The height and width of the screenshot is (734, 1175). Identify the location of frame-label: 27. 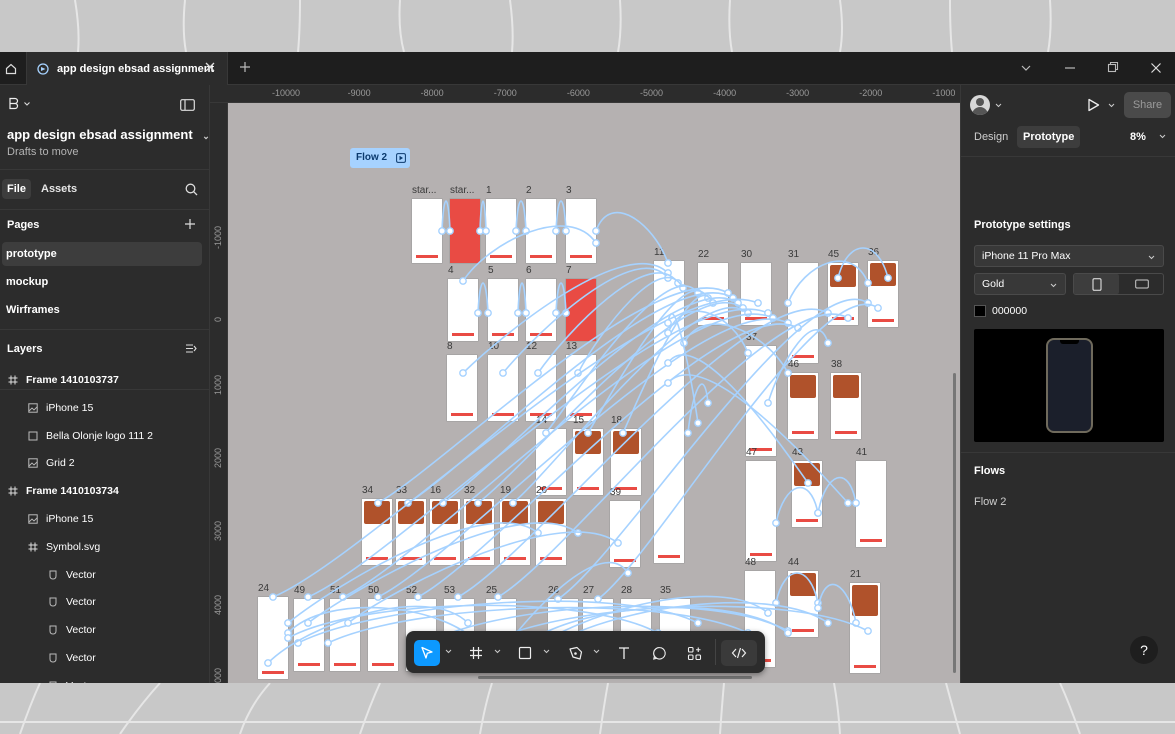
(588, 590).